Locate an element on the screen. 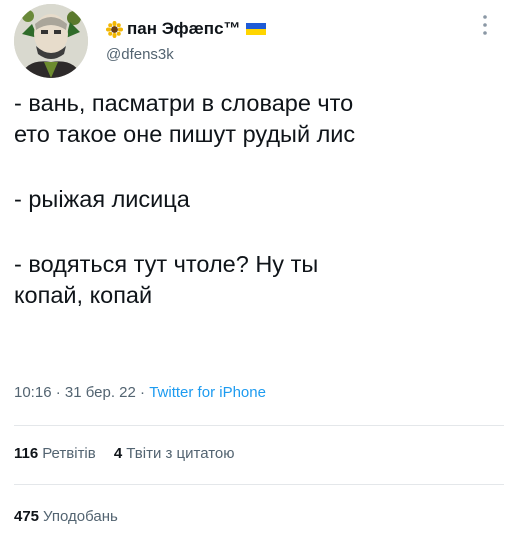 The width and height of the screenshot is (515, 540). display-name: пан Эфæпс™ is located at coordinates (184, 28).